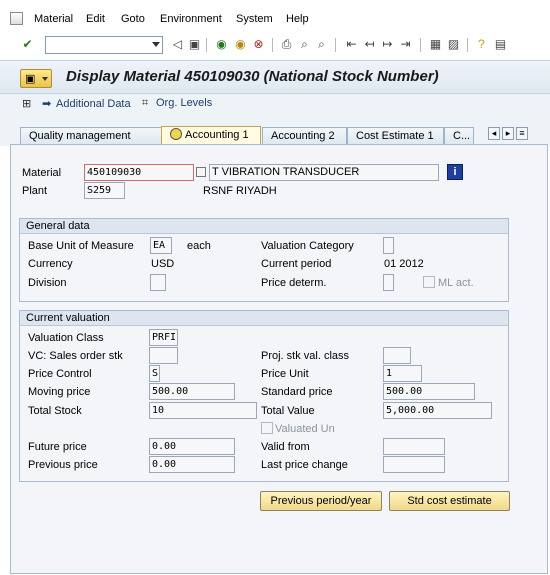  What do you see at coordinates (16, 18) in the screenshot?
I see `window-menu-icon` at bounding box center [16, 18].